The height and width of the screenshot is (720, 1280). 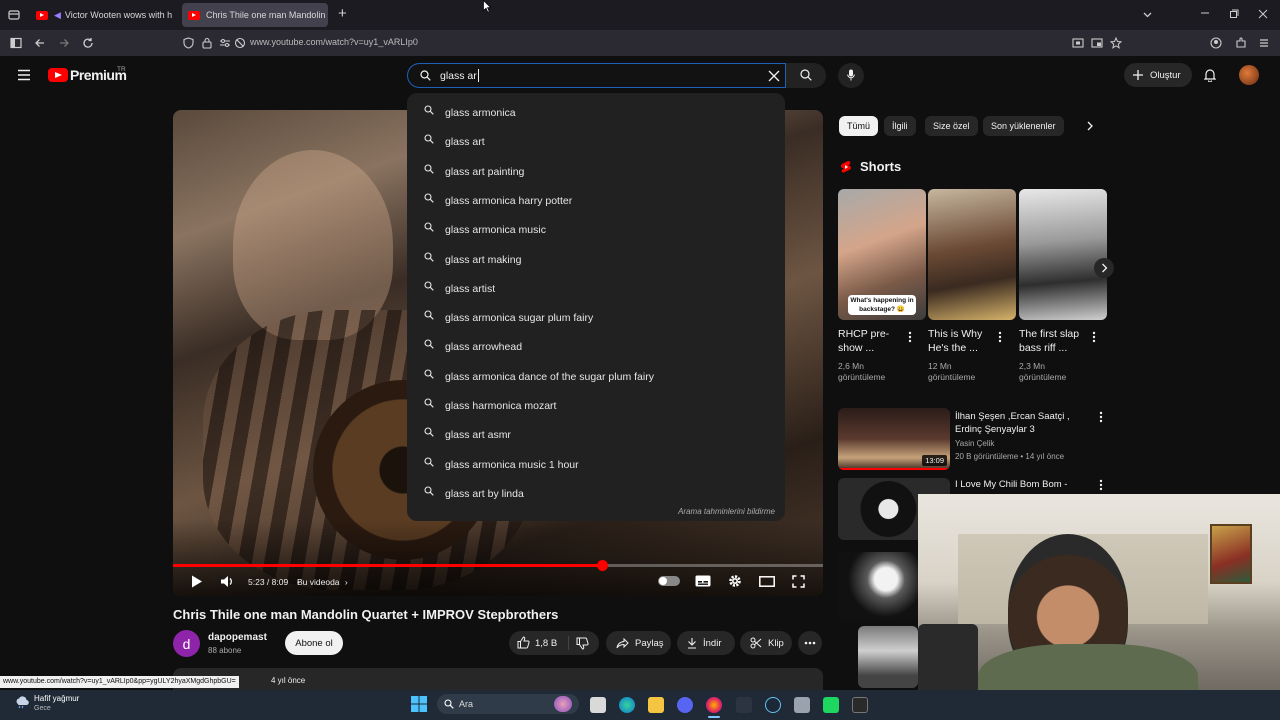 I want to click on tool-icon, so click(x=802, y=705).